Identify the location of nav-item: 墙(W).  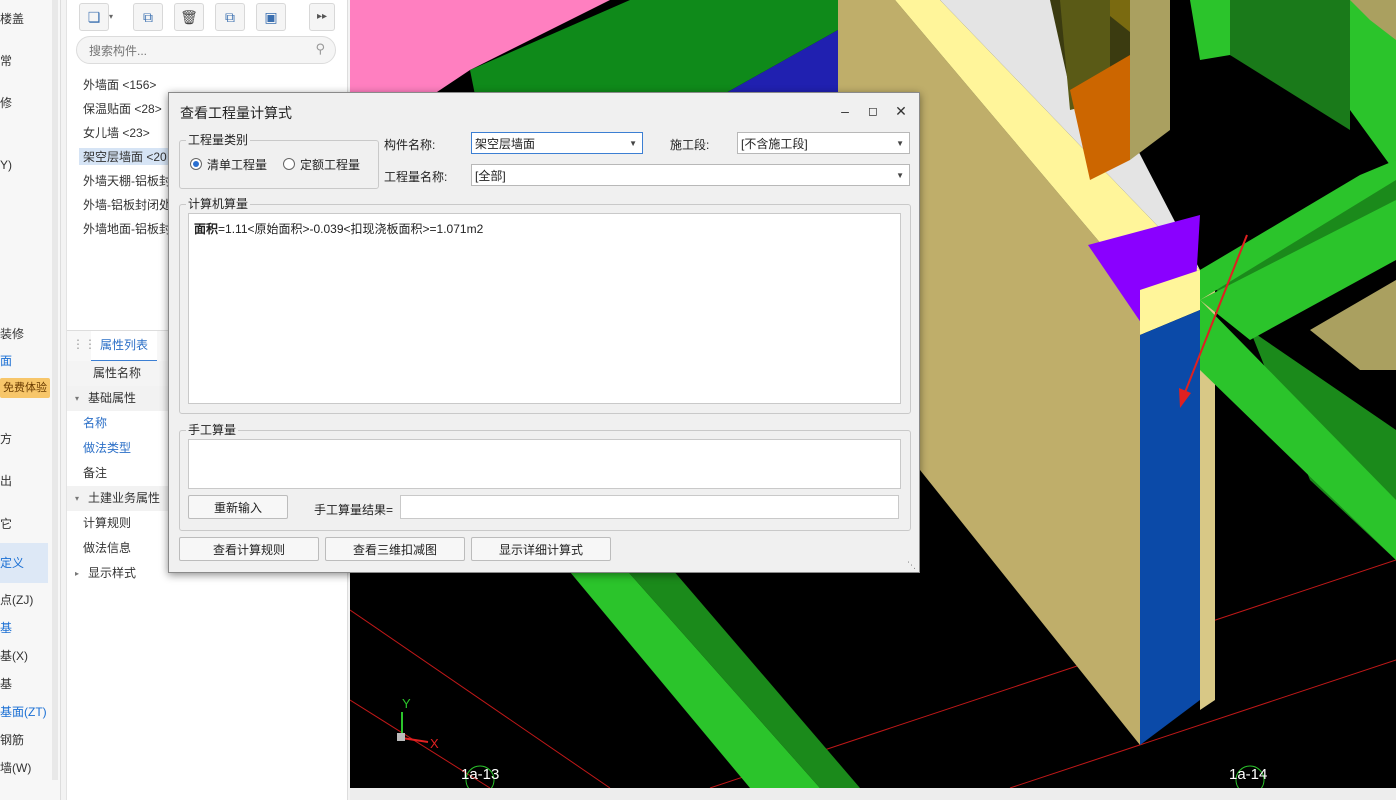
(15, 767).